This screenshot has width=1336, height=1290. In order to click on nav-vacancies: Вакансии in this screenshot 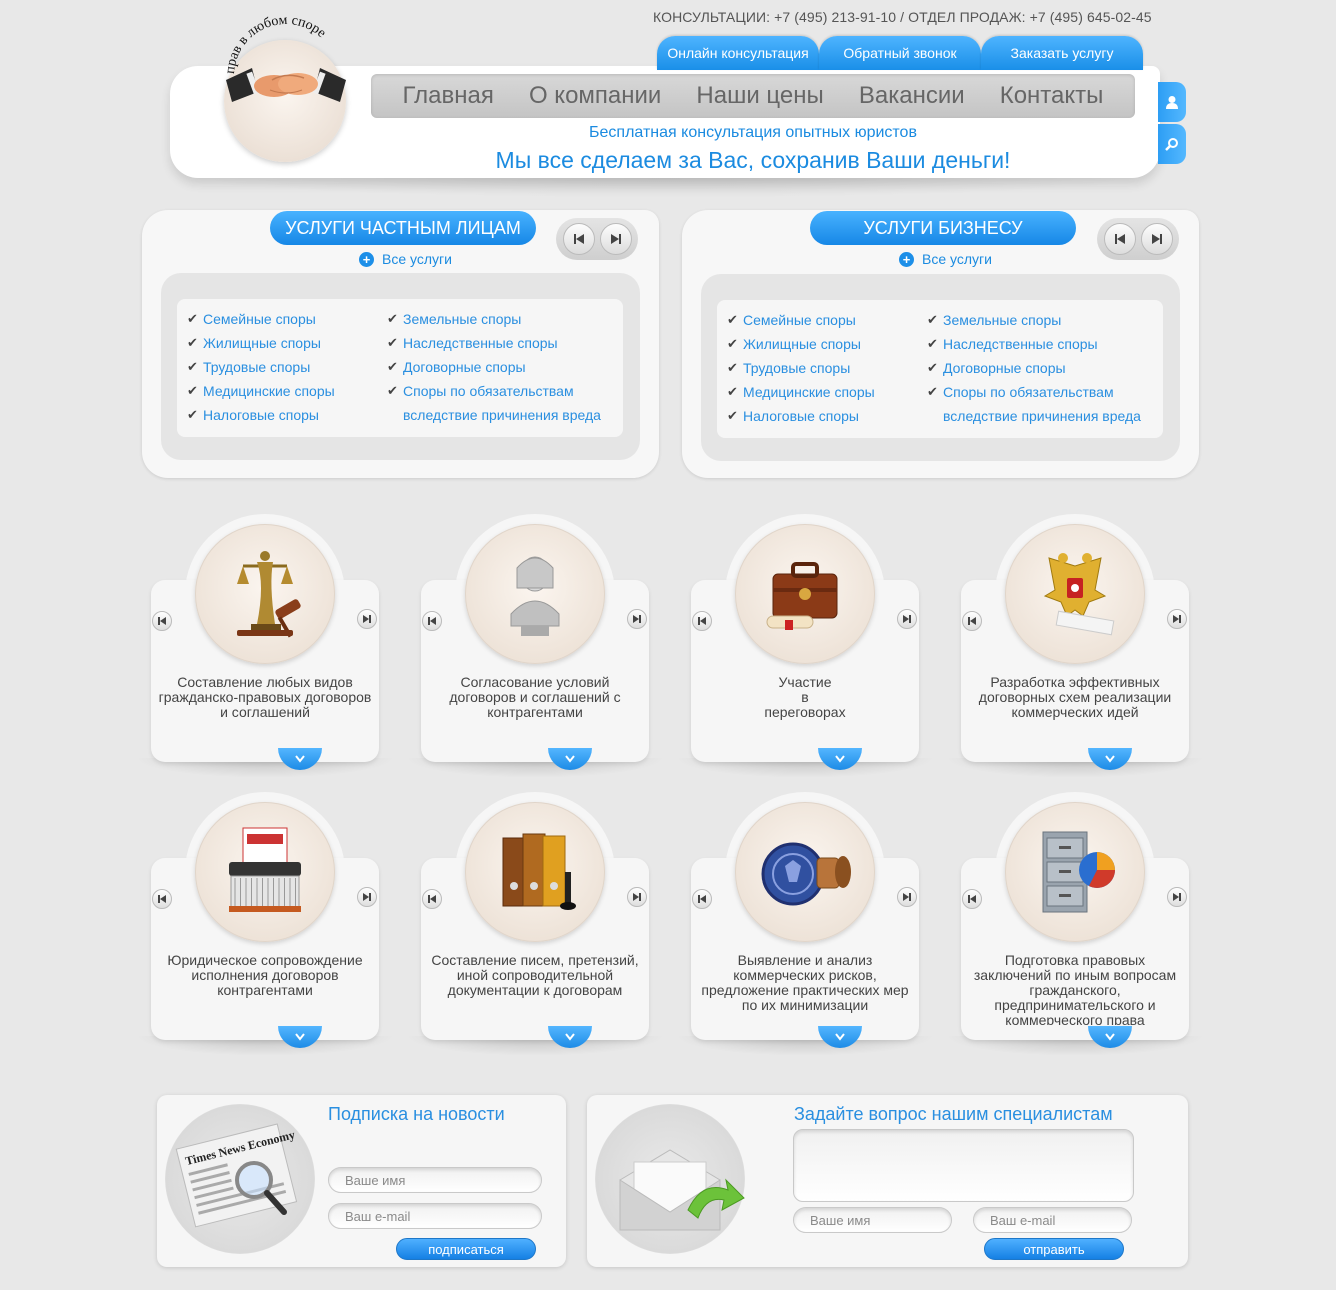, I will do `click(912, 96)`.